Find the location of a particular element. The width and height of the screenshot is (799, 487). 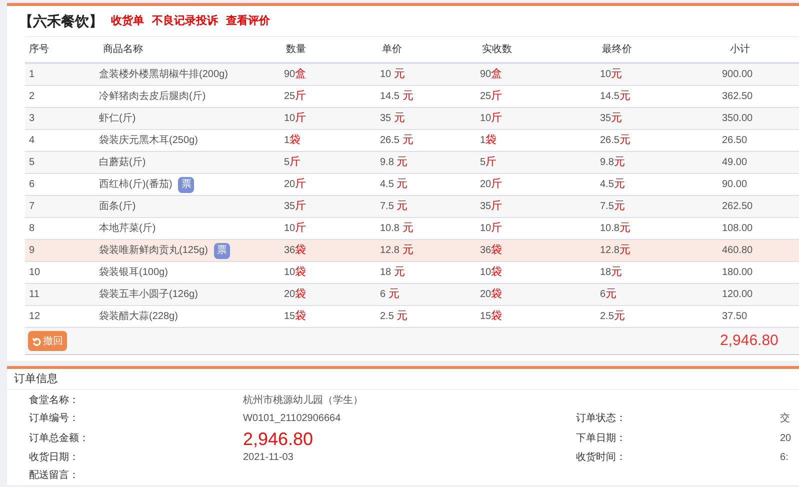

undo-icon is located at coordinates (36, 341).